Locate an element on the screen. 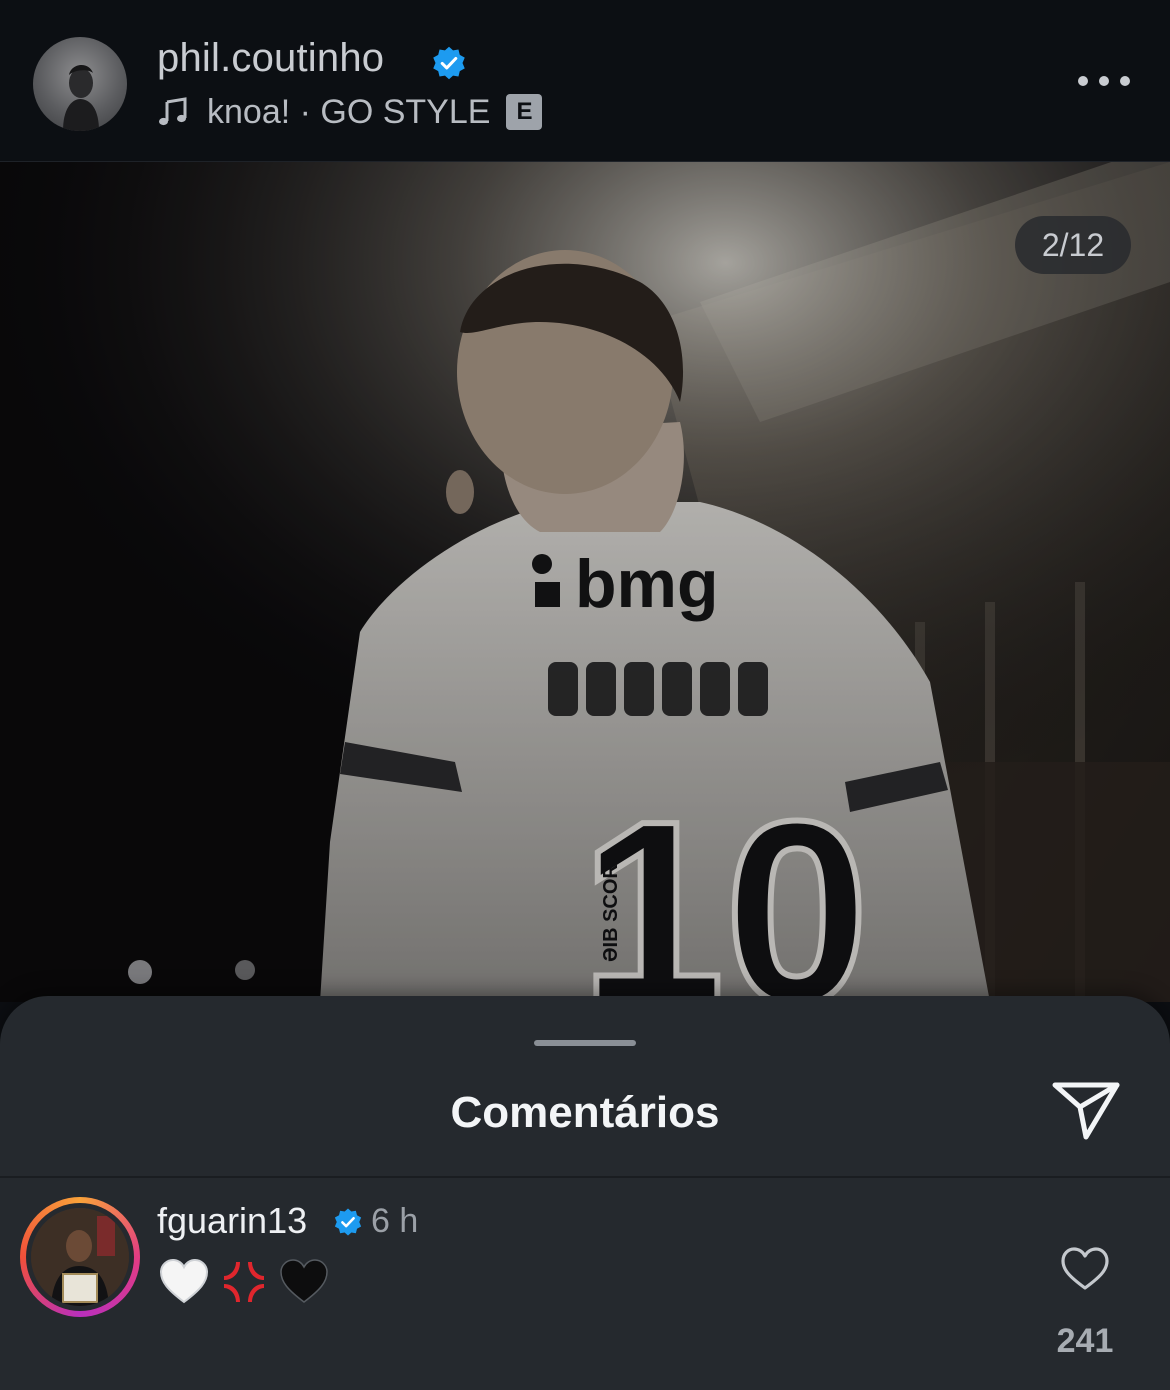  anger-symbol-icon is located at coordinates (244, 1282).